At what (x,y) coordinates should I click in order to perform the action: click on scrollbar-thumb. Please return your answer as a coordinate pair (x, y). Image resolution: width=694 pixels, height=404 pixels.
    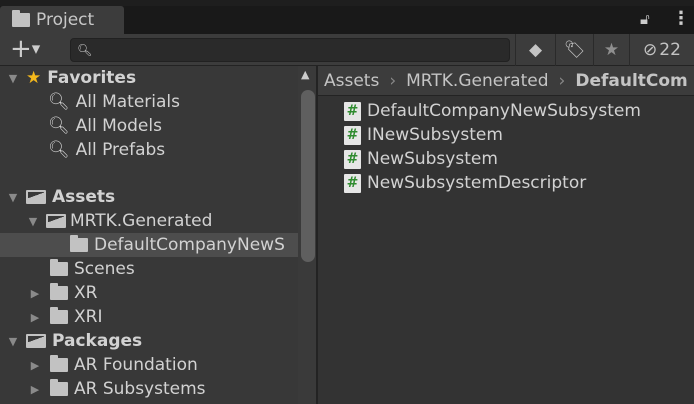
    Looking at the image, I should click on (308, 176).